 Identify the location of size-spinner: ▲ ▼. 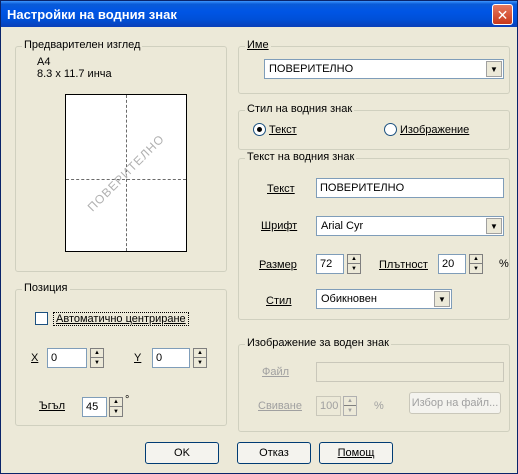
(354, 264).